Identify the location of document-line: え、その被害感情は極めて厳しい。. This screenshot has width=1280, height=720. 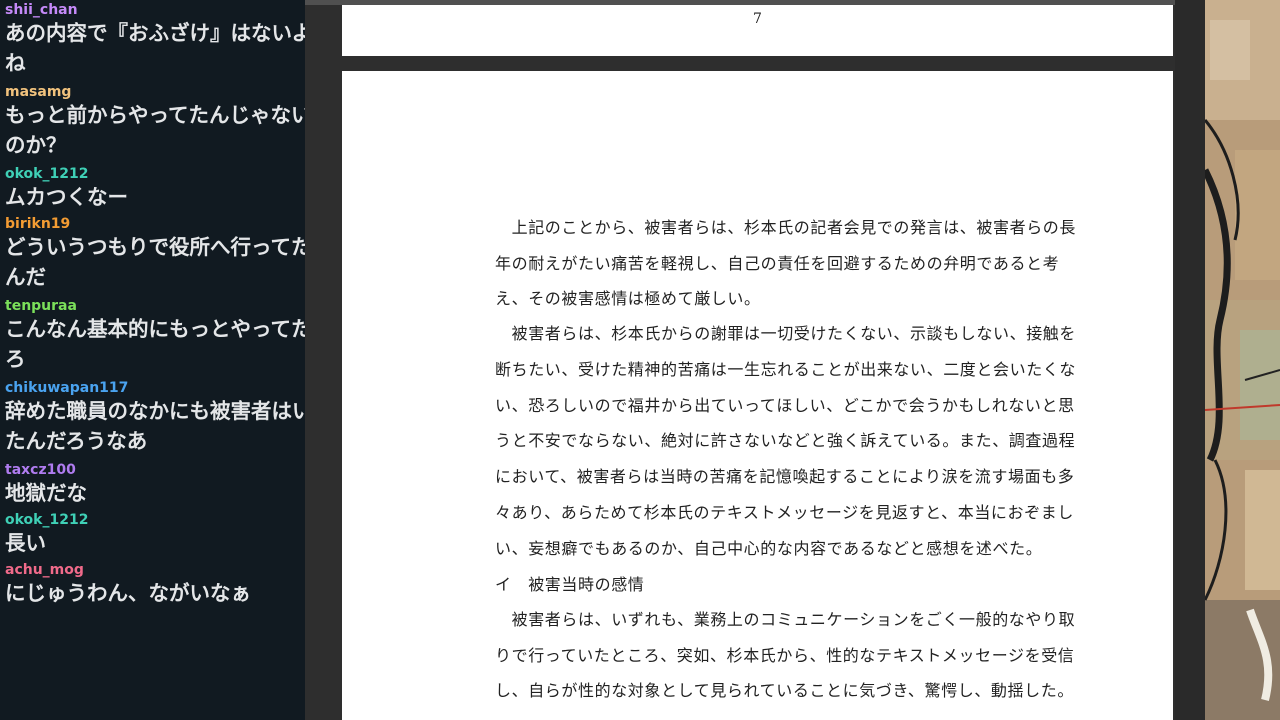
(628, 298).